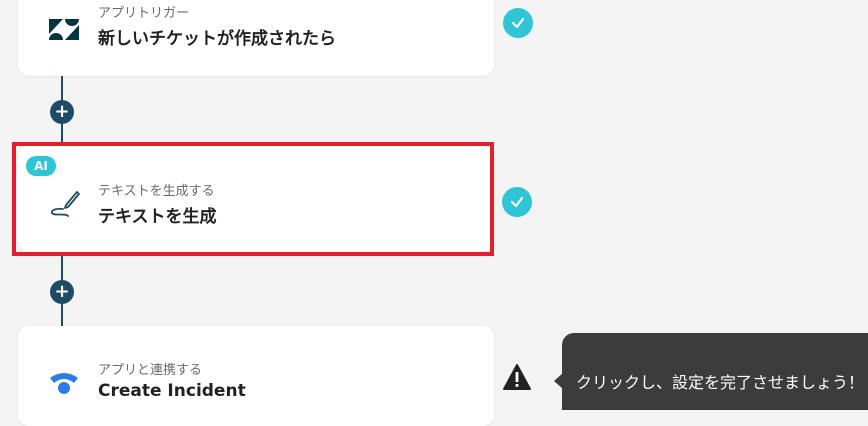  I want to click on step-title: 新しいチケットが作成されたら, so click(217, 39).